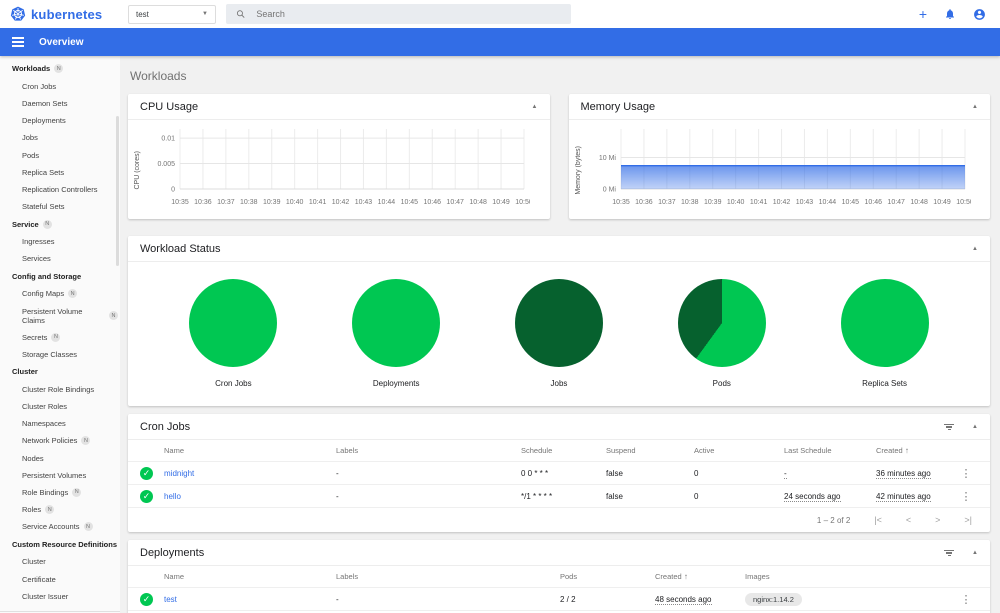 This screenshot has width=1000, height=613. Describe the element at coordinates (60, 423) in the screenshot. I see `sidebar-item-namespaces: Namespaces` at that location.